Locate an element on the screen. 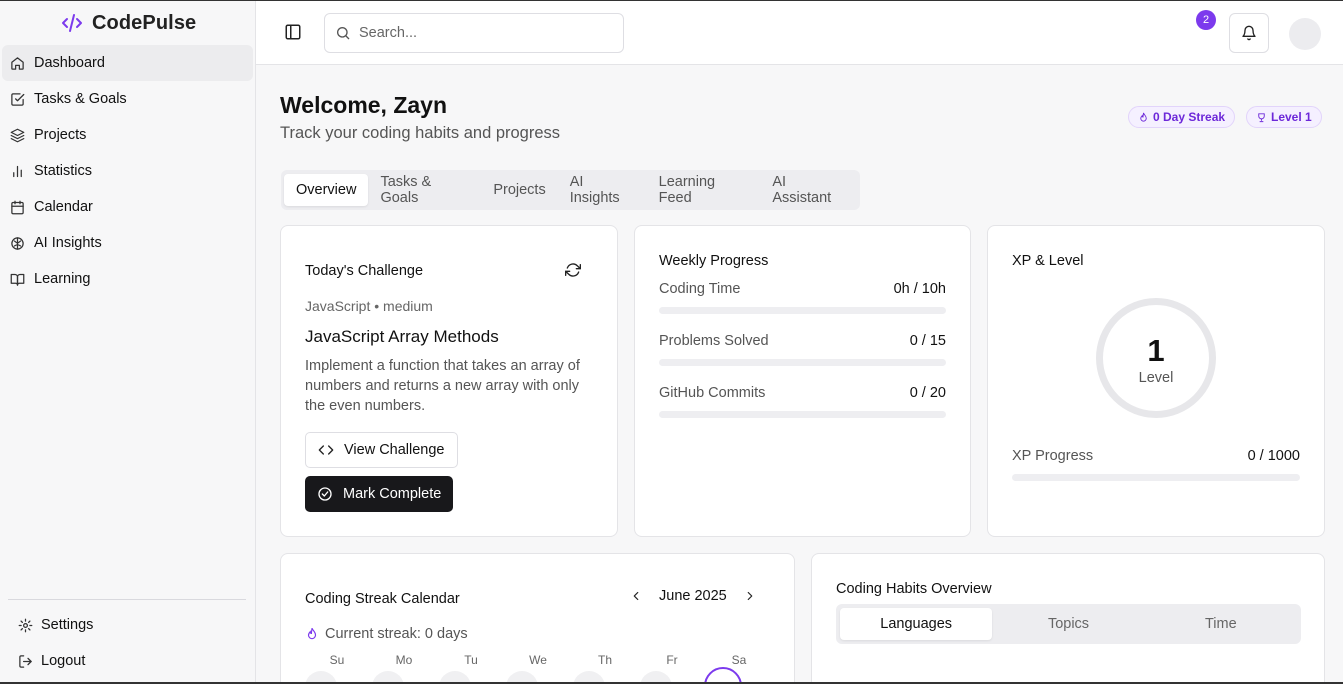  xp-progress-value: 0 / 1000 is located at coordinates (1273, 456).